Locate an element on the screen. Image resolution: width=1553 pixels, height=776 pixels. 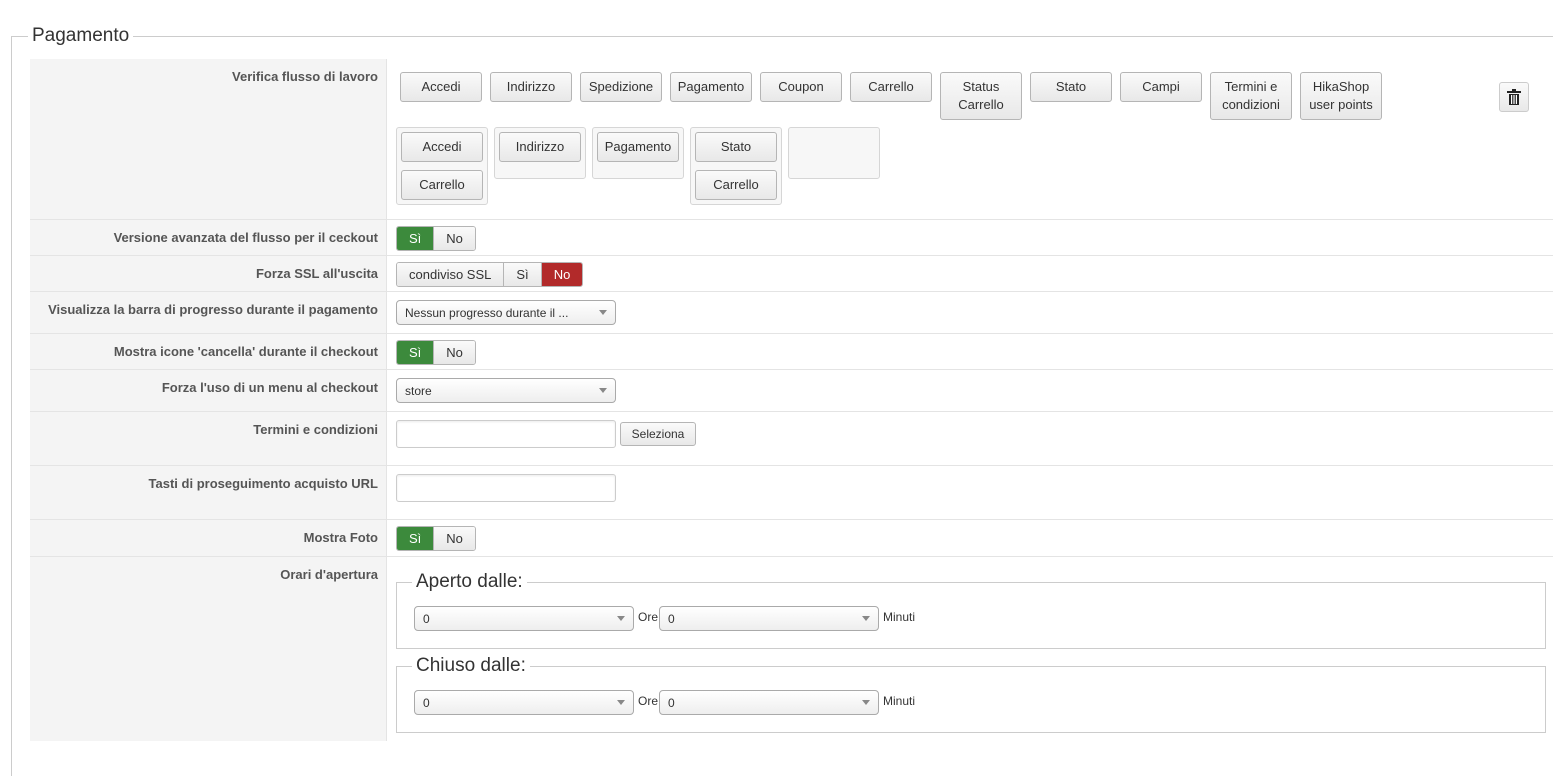
force-ssl-label: Forza SSL all'uscita is located at coordinates (208, 273).